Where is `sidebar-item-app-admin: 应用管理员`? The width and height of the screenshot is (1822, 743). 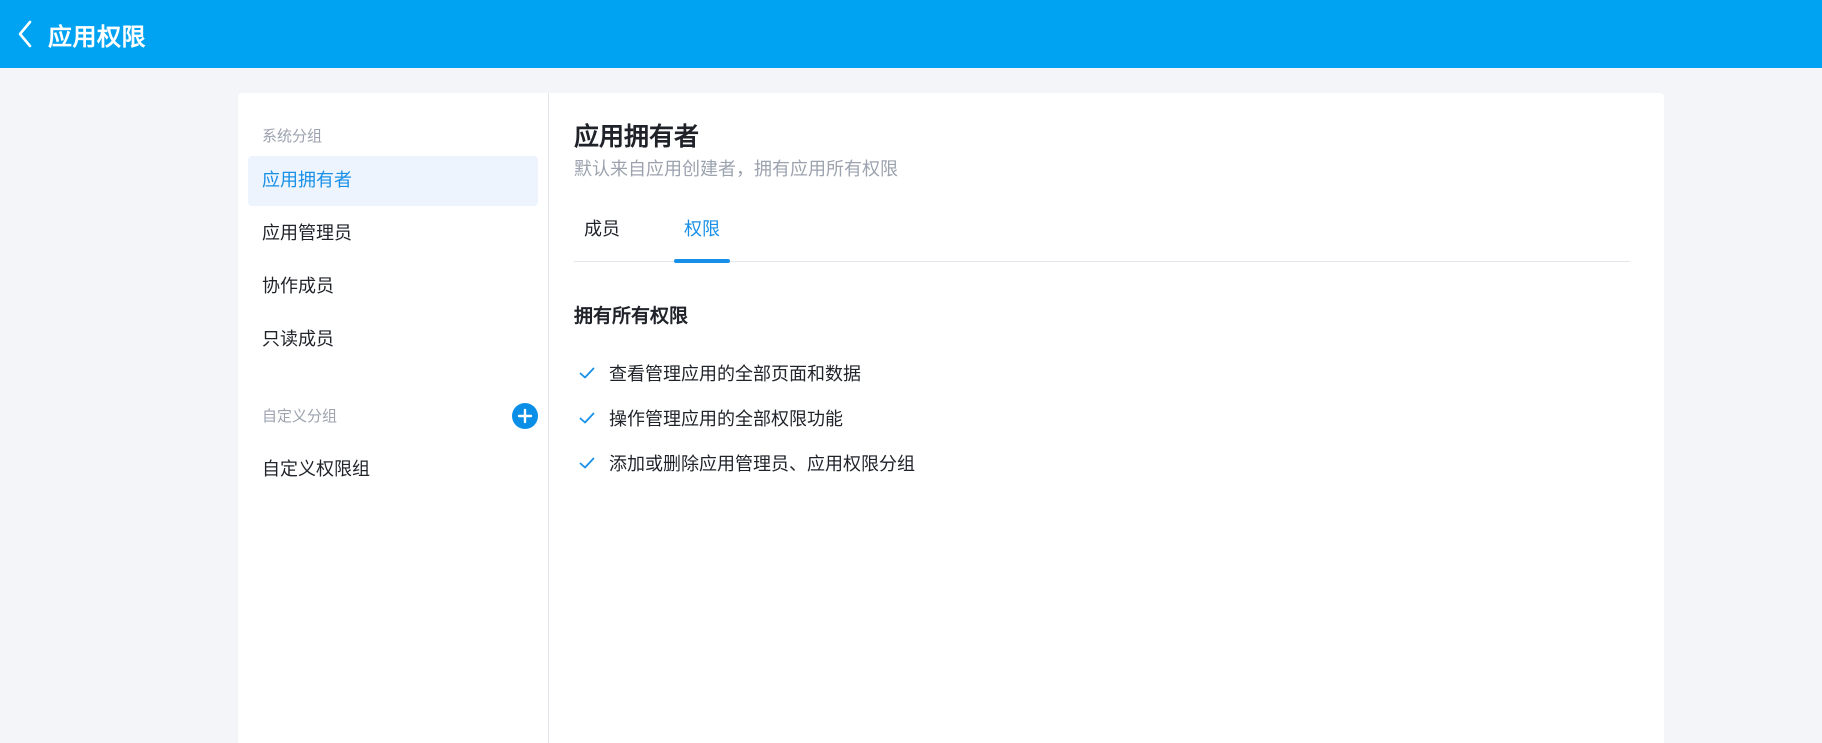 sidebar-item-app-admin: 应用管理员 is located at coordinates (393, 234).